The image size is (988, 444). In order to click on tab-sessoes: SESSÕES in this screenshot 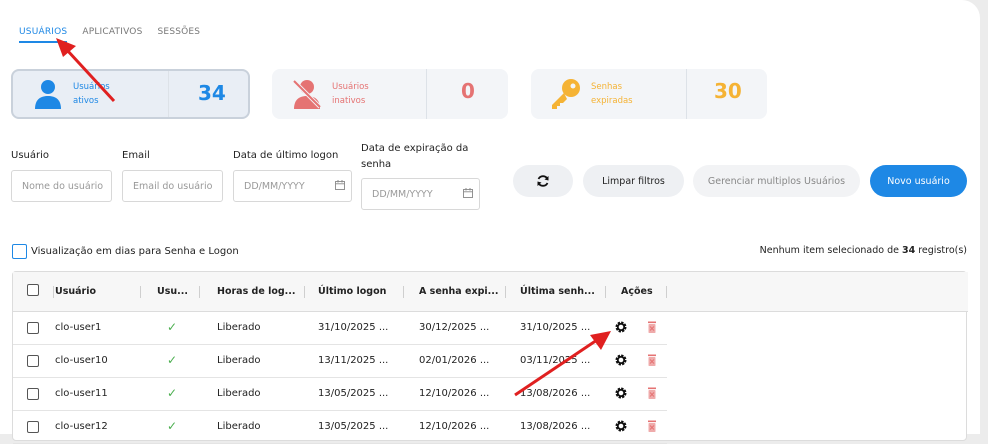, I will do `click(179, 35)`.